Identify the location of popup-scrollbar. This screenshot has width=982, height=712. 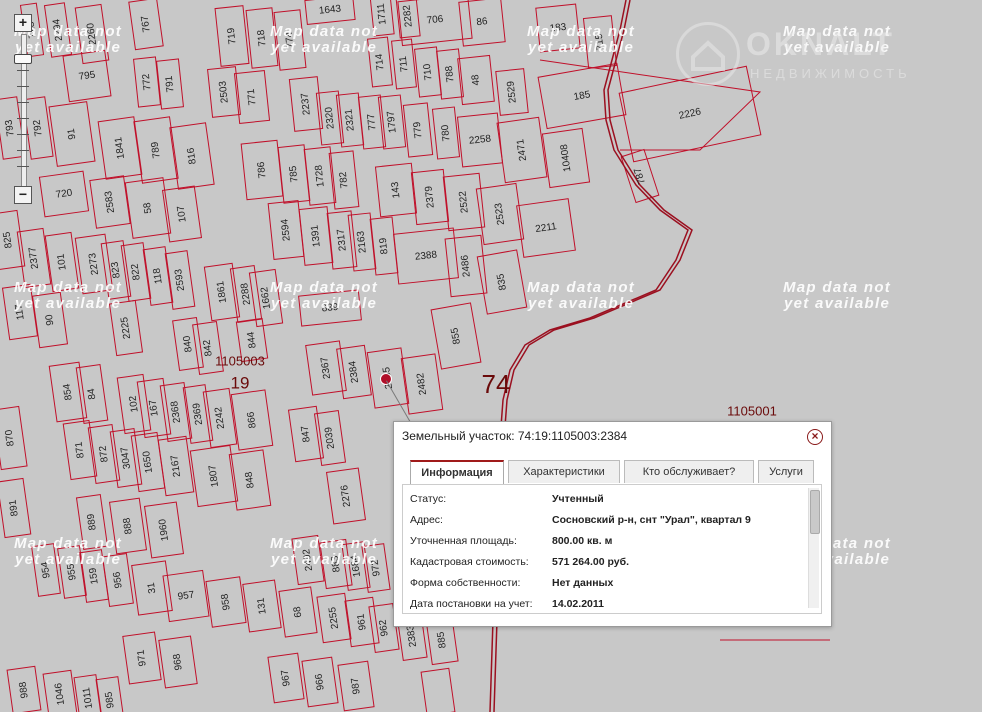
(814, 548).